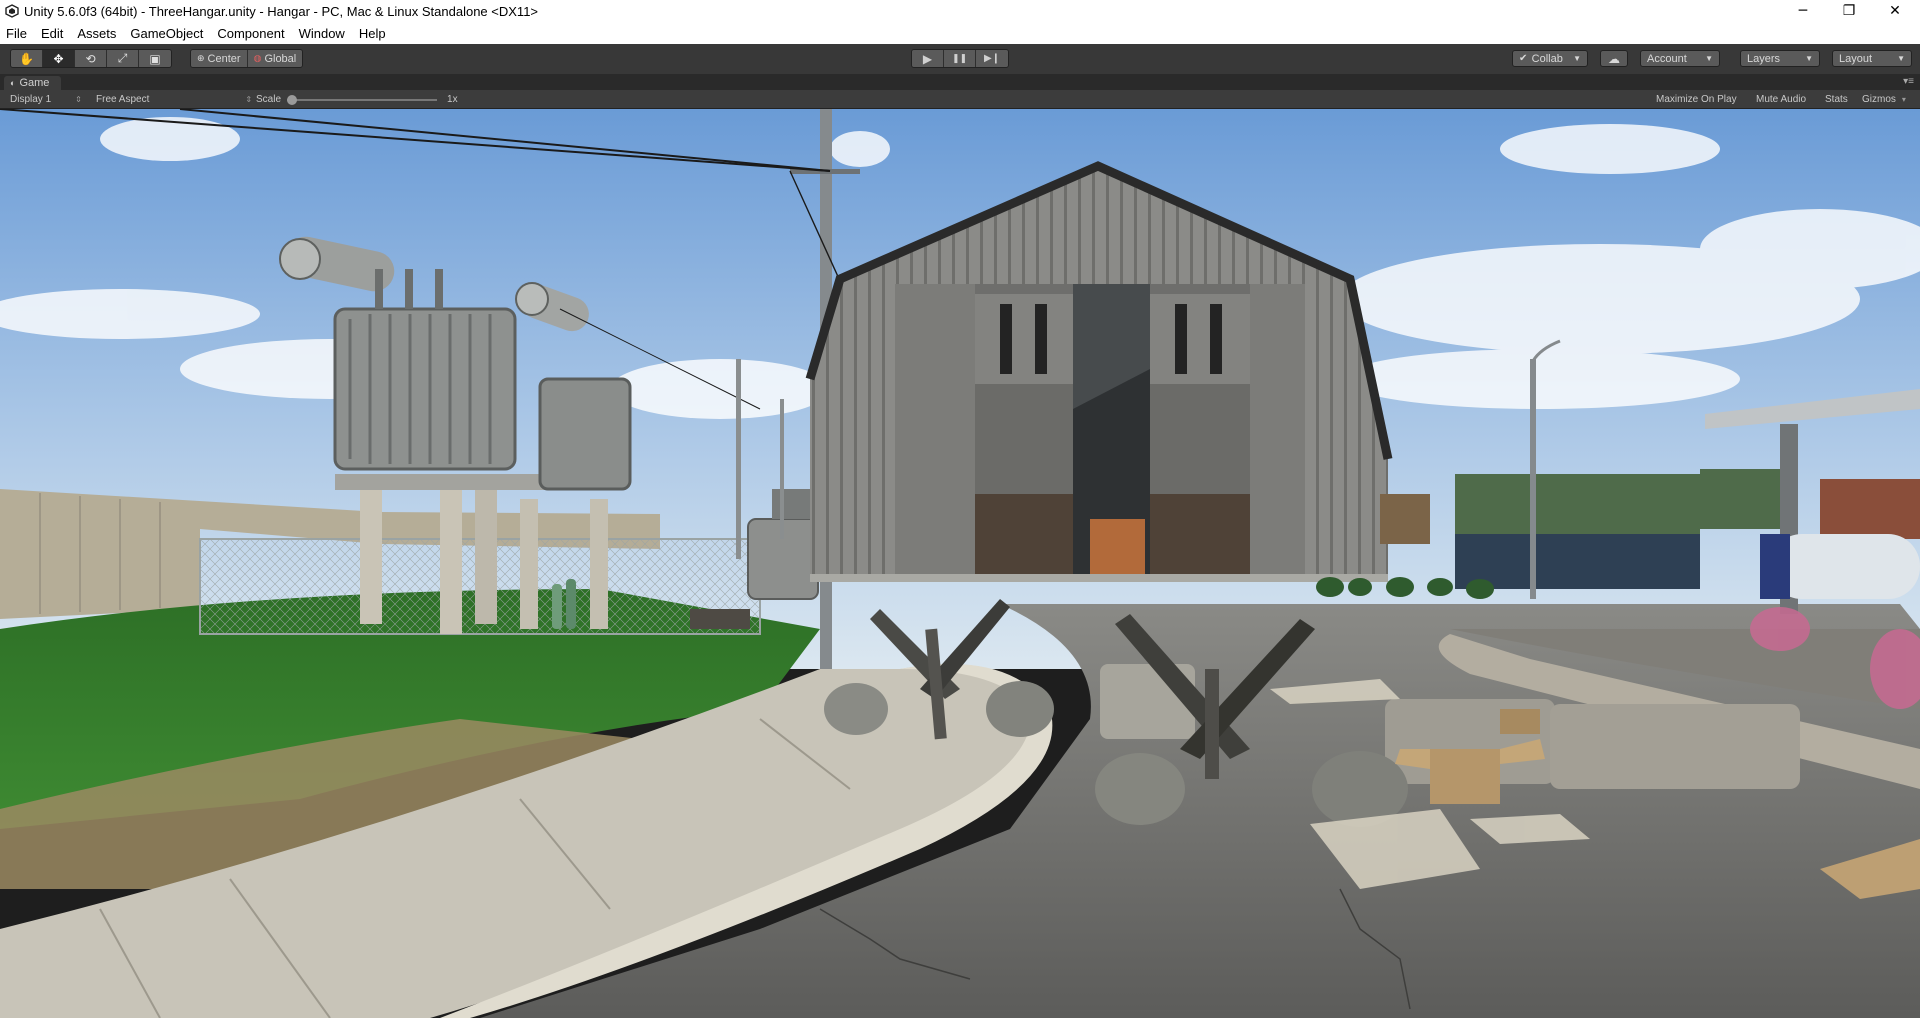  What do you see at coordinates (280, 58) in the screenshot?
I see `pivot-global-label: Global` at bounding box center [280, 58].